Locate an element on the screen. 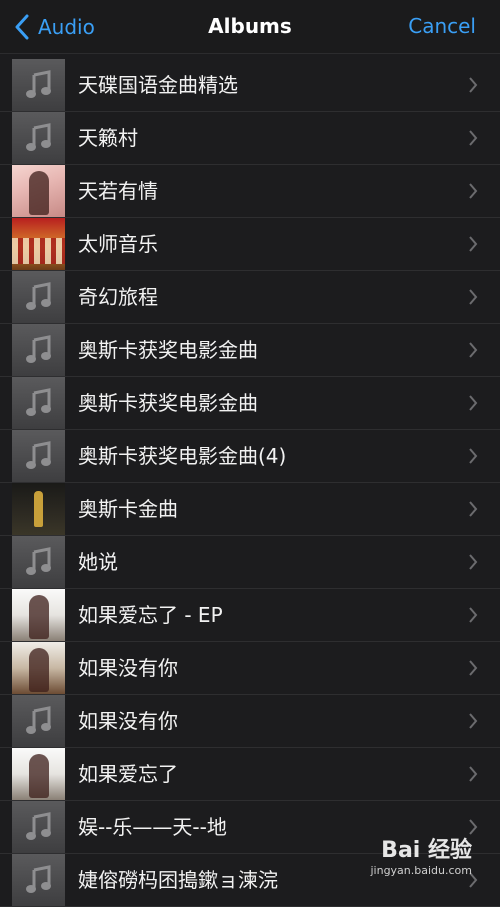 The image size is (500, 907). album-row: 如果爱忘了 is located at coordinates (250, 774).